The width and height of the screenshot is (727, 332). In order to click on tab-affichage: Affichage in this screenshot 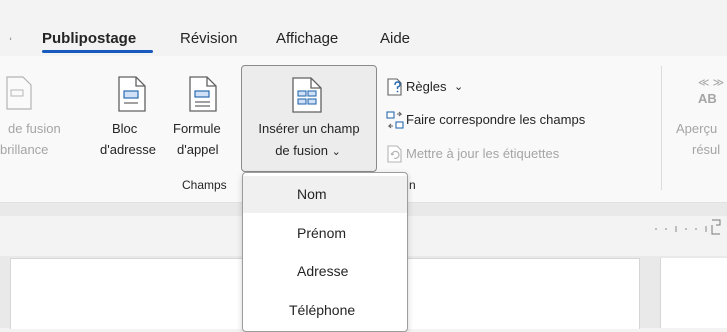, I will do `click(307, 38)`.